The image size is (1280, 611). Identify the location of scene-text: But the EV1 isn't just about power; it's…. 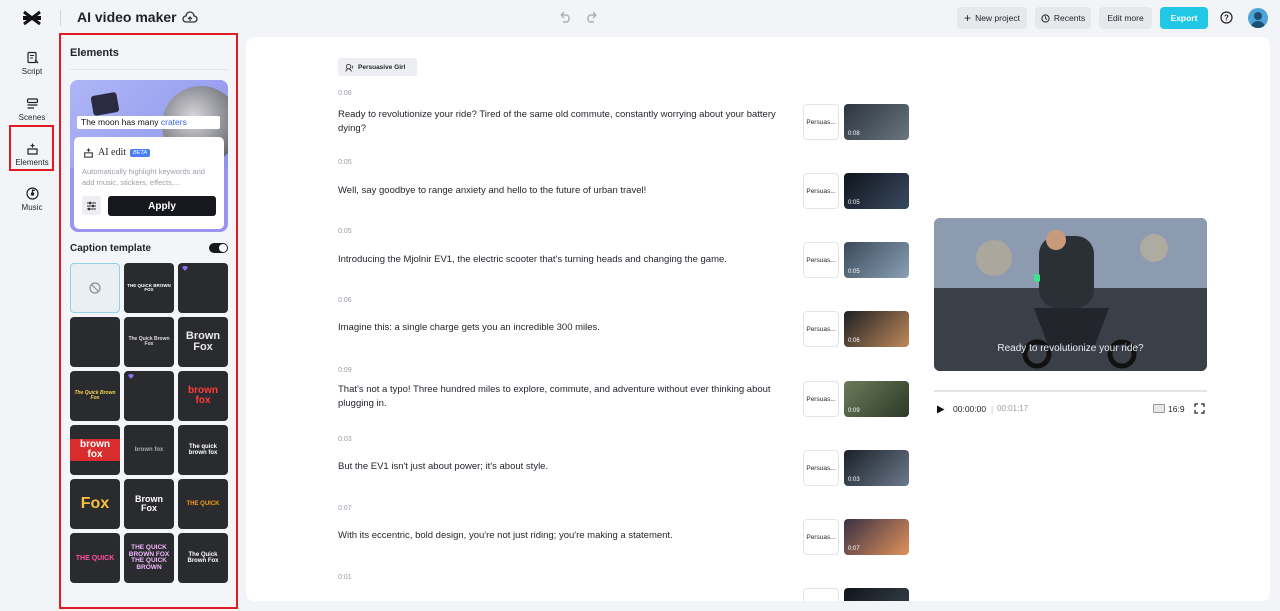
(568, 467).